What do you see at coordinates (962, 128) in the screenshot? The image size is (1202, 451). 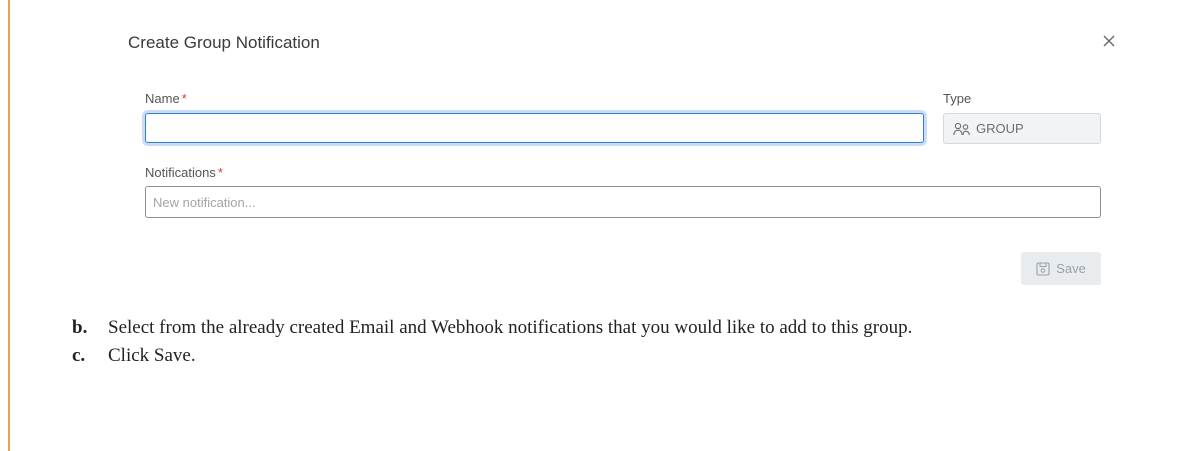 I see `group-users-icon` at bounding box center [962, 128].